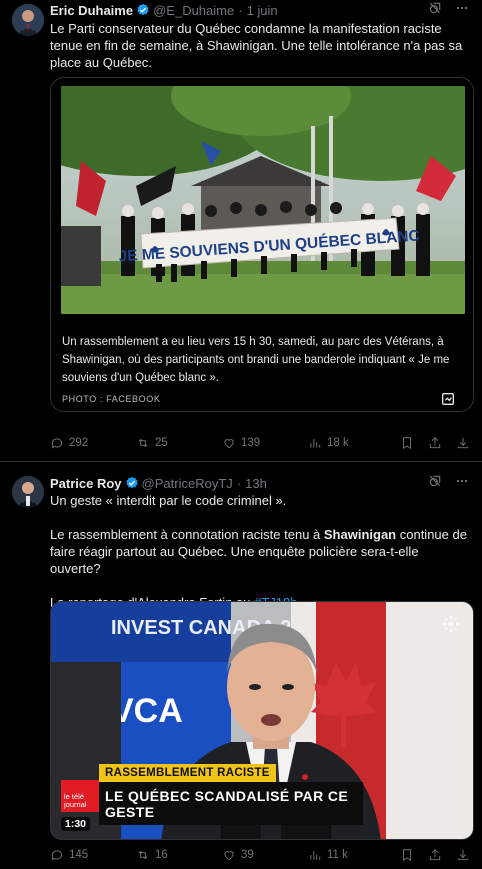  I want to click on like-button: 139, so click(265, 443).